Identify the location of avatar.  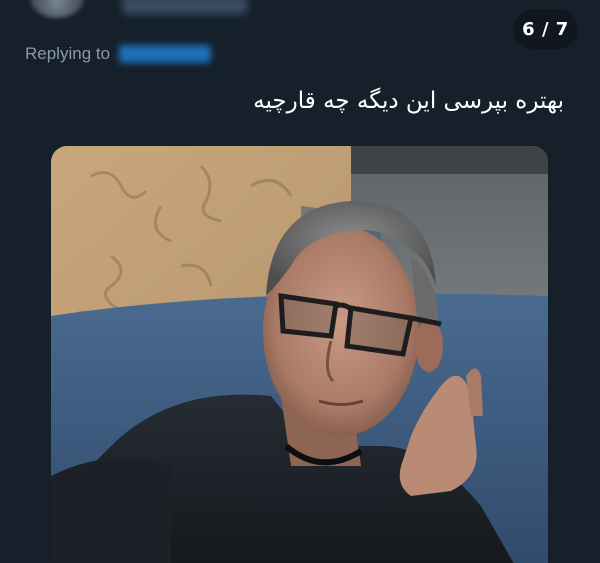
(57, 9).